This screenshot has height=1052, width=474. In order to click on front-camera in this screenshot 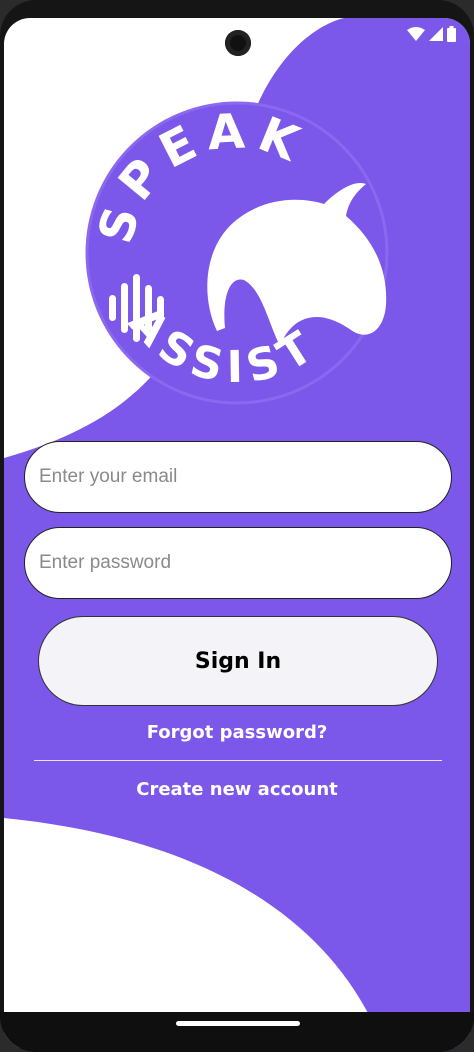, I will do `click(238, 43)`.